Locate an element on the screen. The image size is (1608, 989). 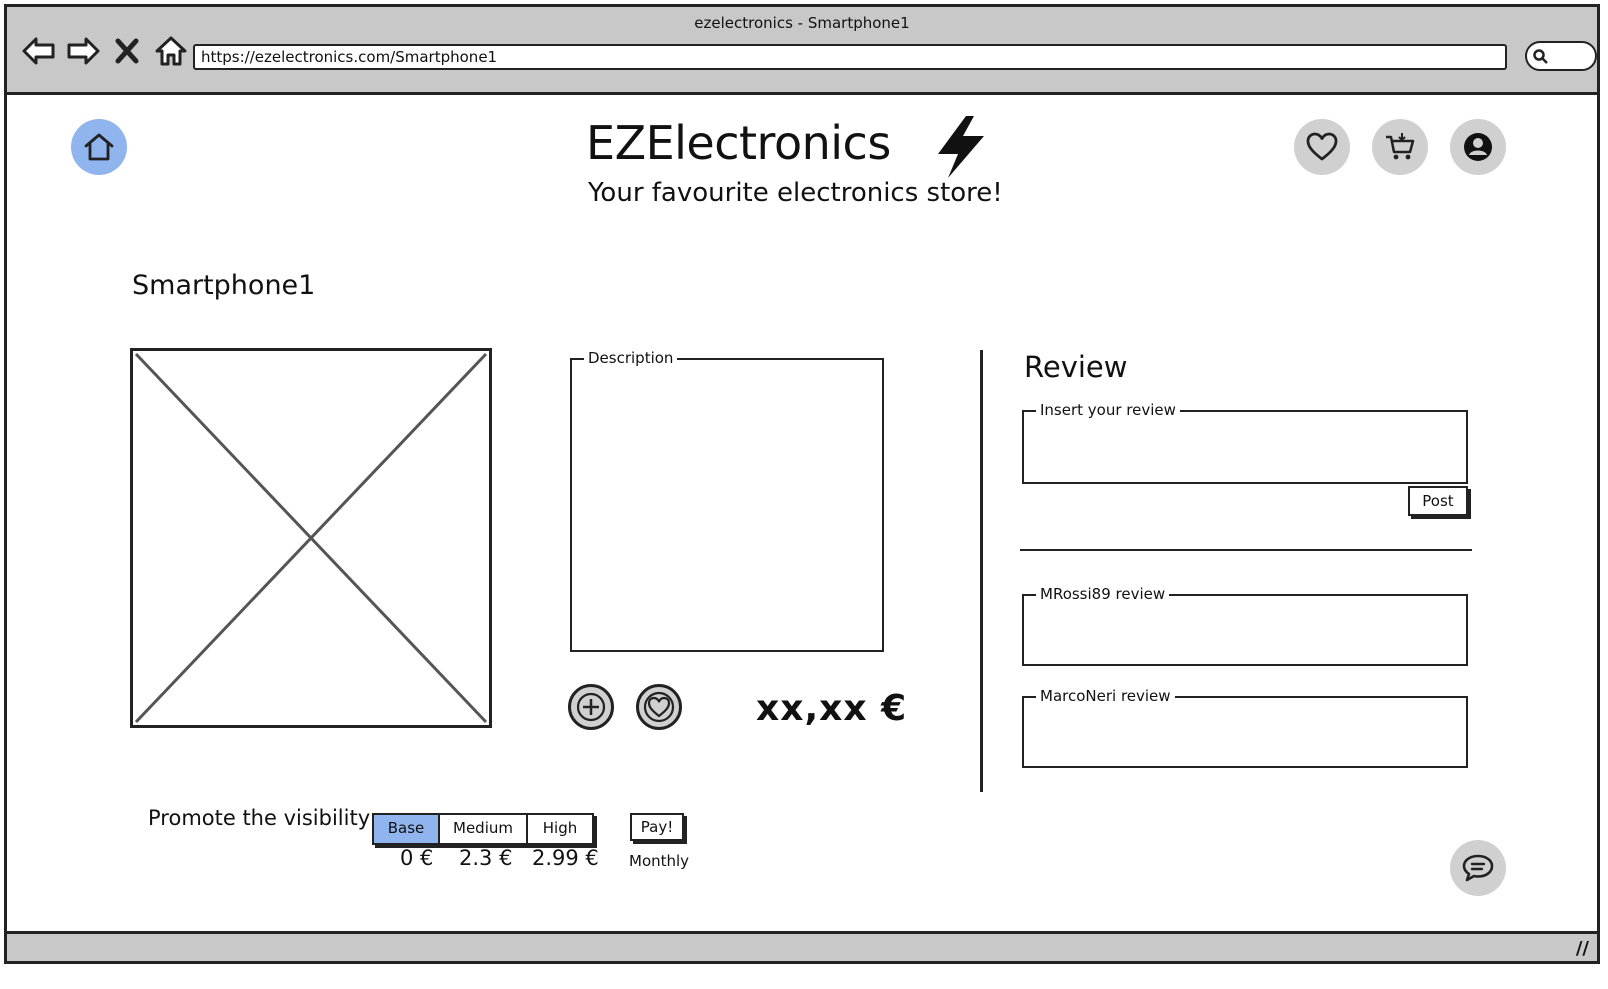
review-item: MRossi89 review is located at coordinates (1245, 625).